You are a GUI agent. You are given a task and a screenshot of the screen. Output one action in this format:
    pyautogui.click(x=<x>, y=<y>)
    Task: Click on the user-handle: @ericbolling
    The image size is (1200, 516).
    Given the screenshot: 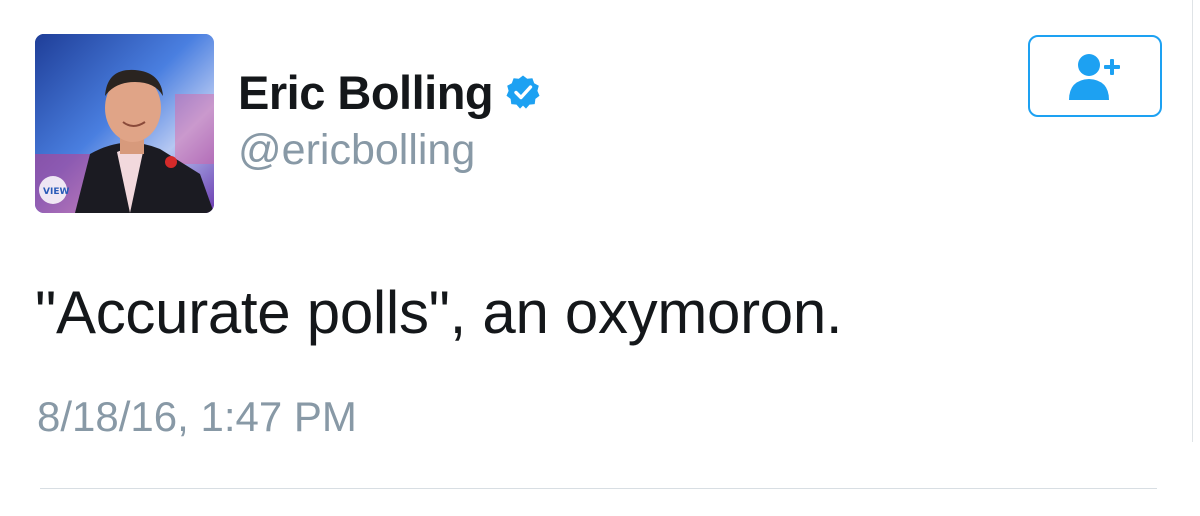 What is the action you would take?
    pyautogui.click(x=356, y=150)
    